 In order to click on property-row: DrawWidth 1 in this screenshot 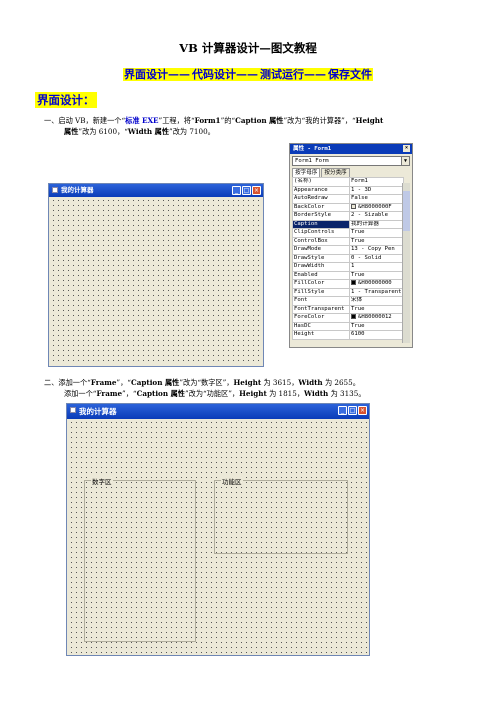, I will do `click(348, 267)`.